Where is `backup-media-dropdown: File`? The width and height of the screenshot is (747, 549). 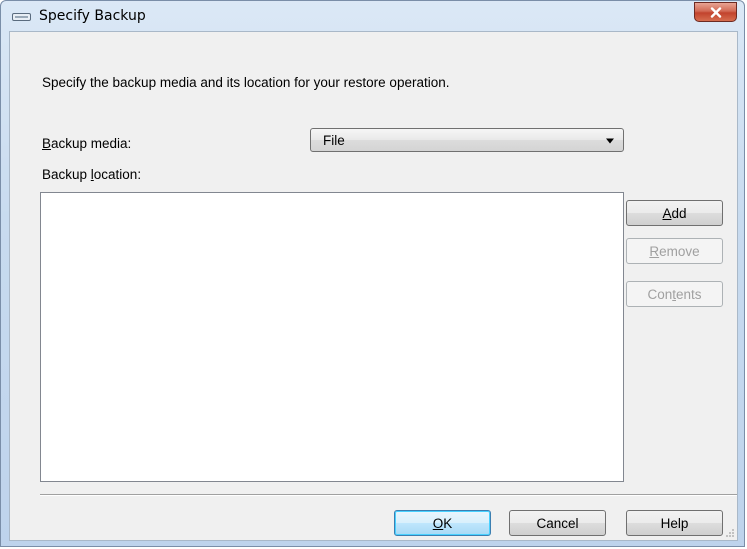
backup-media-dropdown: File is located at coordinates (467, 140).